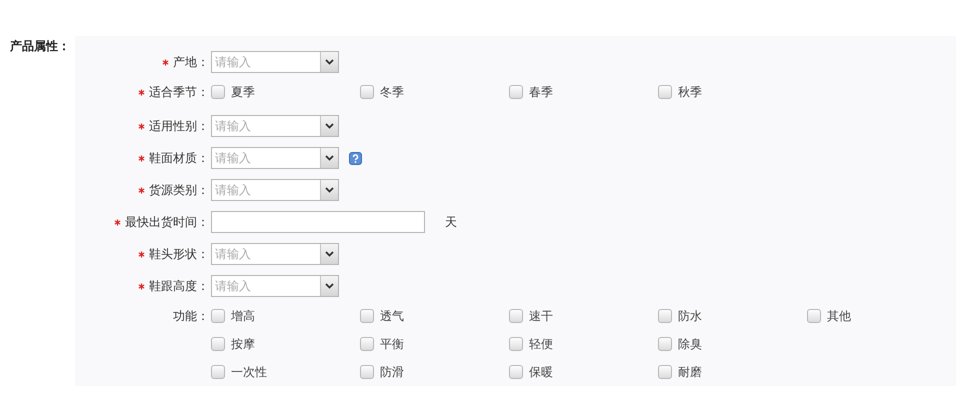 The height and width of the screenshot is (400, 956). What do you see at coordinates (243, 316) in the screenshot?
I see `checkbox-label: 增高` at bounding box center [243, 316].